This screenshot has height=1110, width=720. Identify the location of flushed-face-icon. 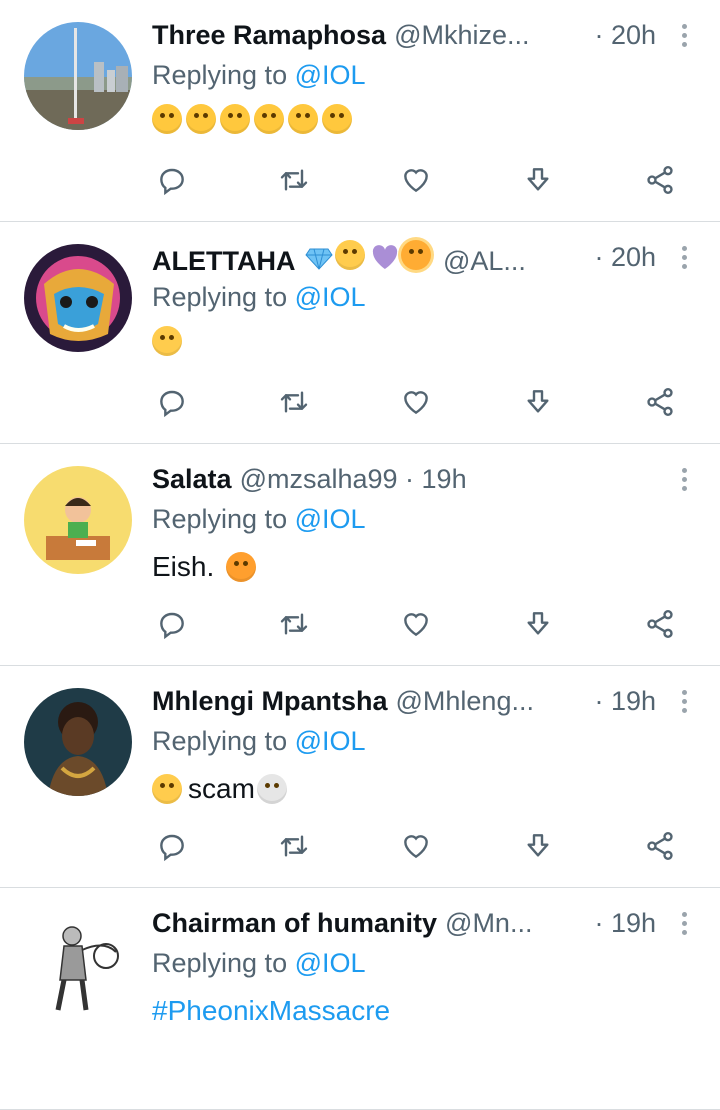
(167, 341).